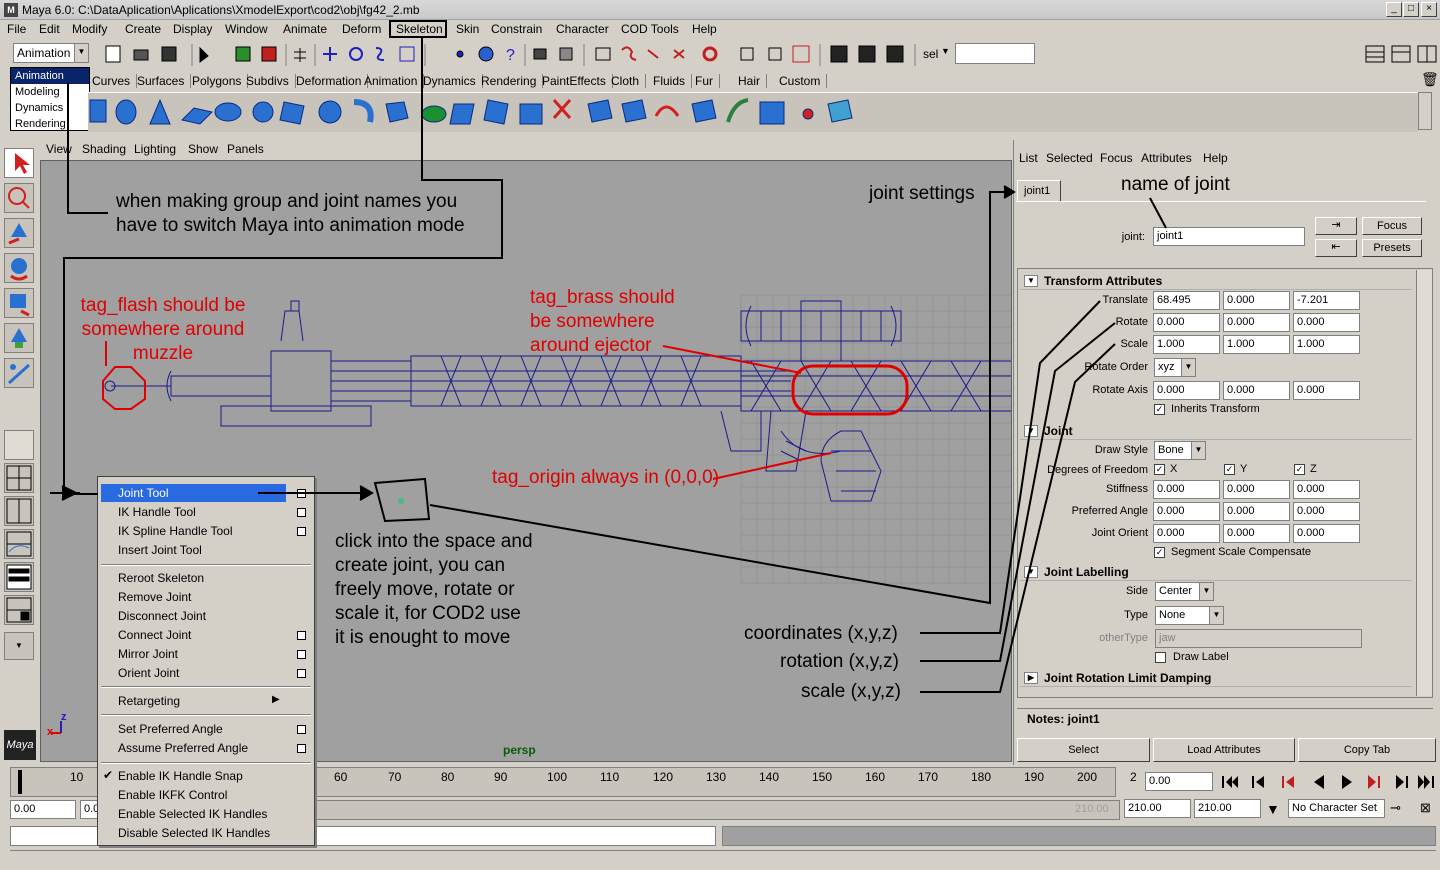  I want to click on shelf-scrollbar, so click(1425, 111).